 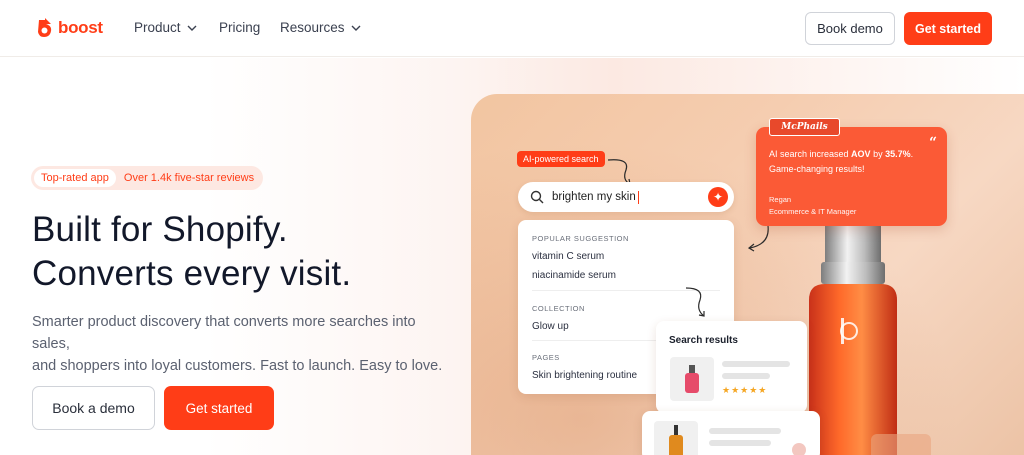 I want to click on nav-resources: Resources, so click(x=320, y=27).